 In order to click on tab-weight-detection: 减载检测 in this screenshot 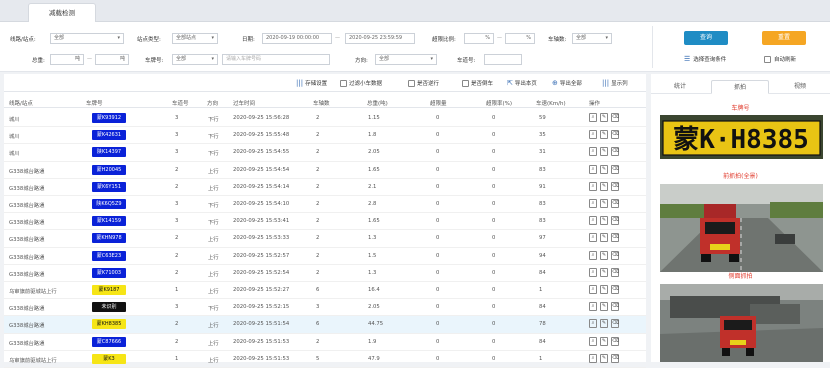, I will do `click(62, 12)`.